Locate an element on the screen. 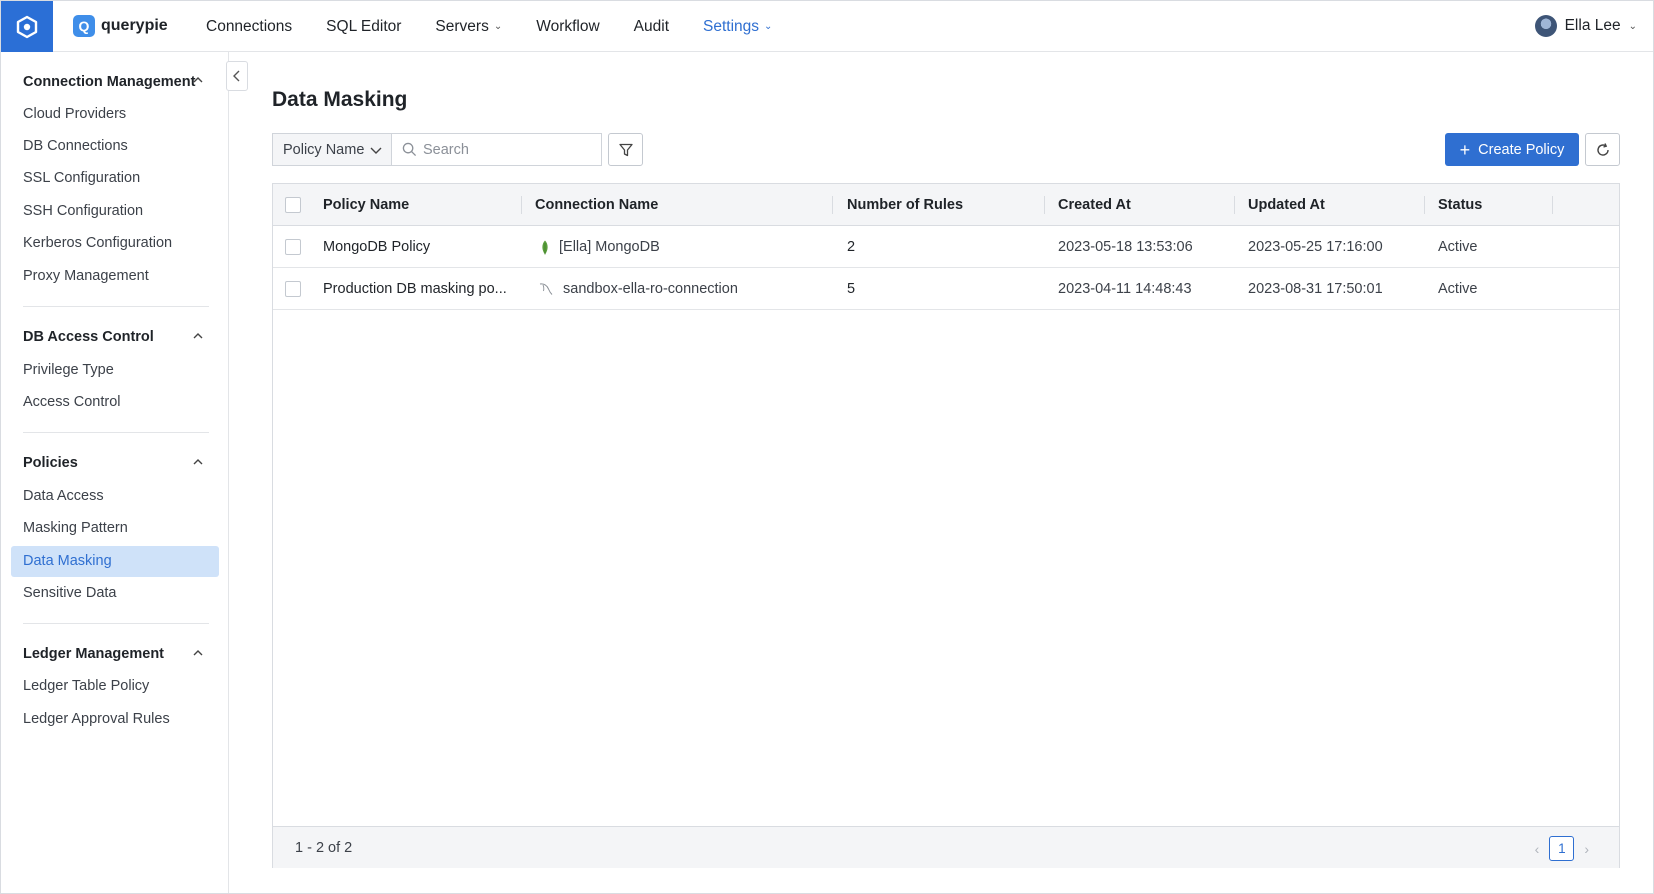  refresh-button is located at coordinates (1602, 149).